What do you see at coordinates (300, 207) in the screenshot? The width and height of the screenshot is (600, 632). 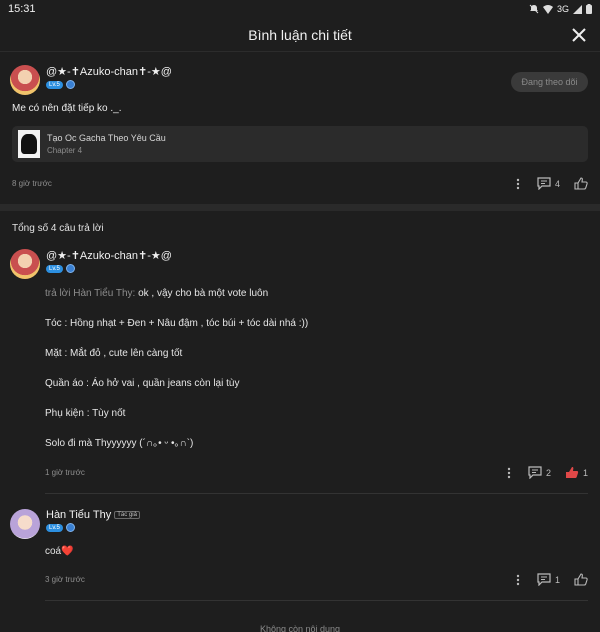 I see `section-divider` at bounding box center [300, 207].